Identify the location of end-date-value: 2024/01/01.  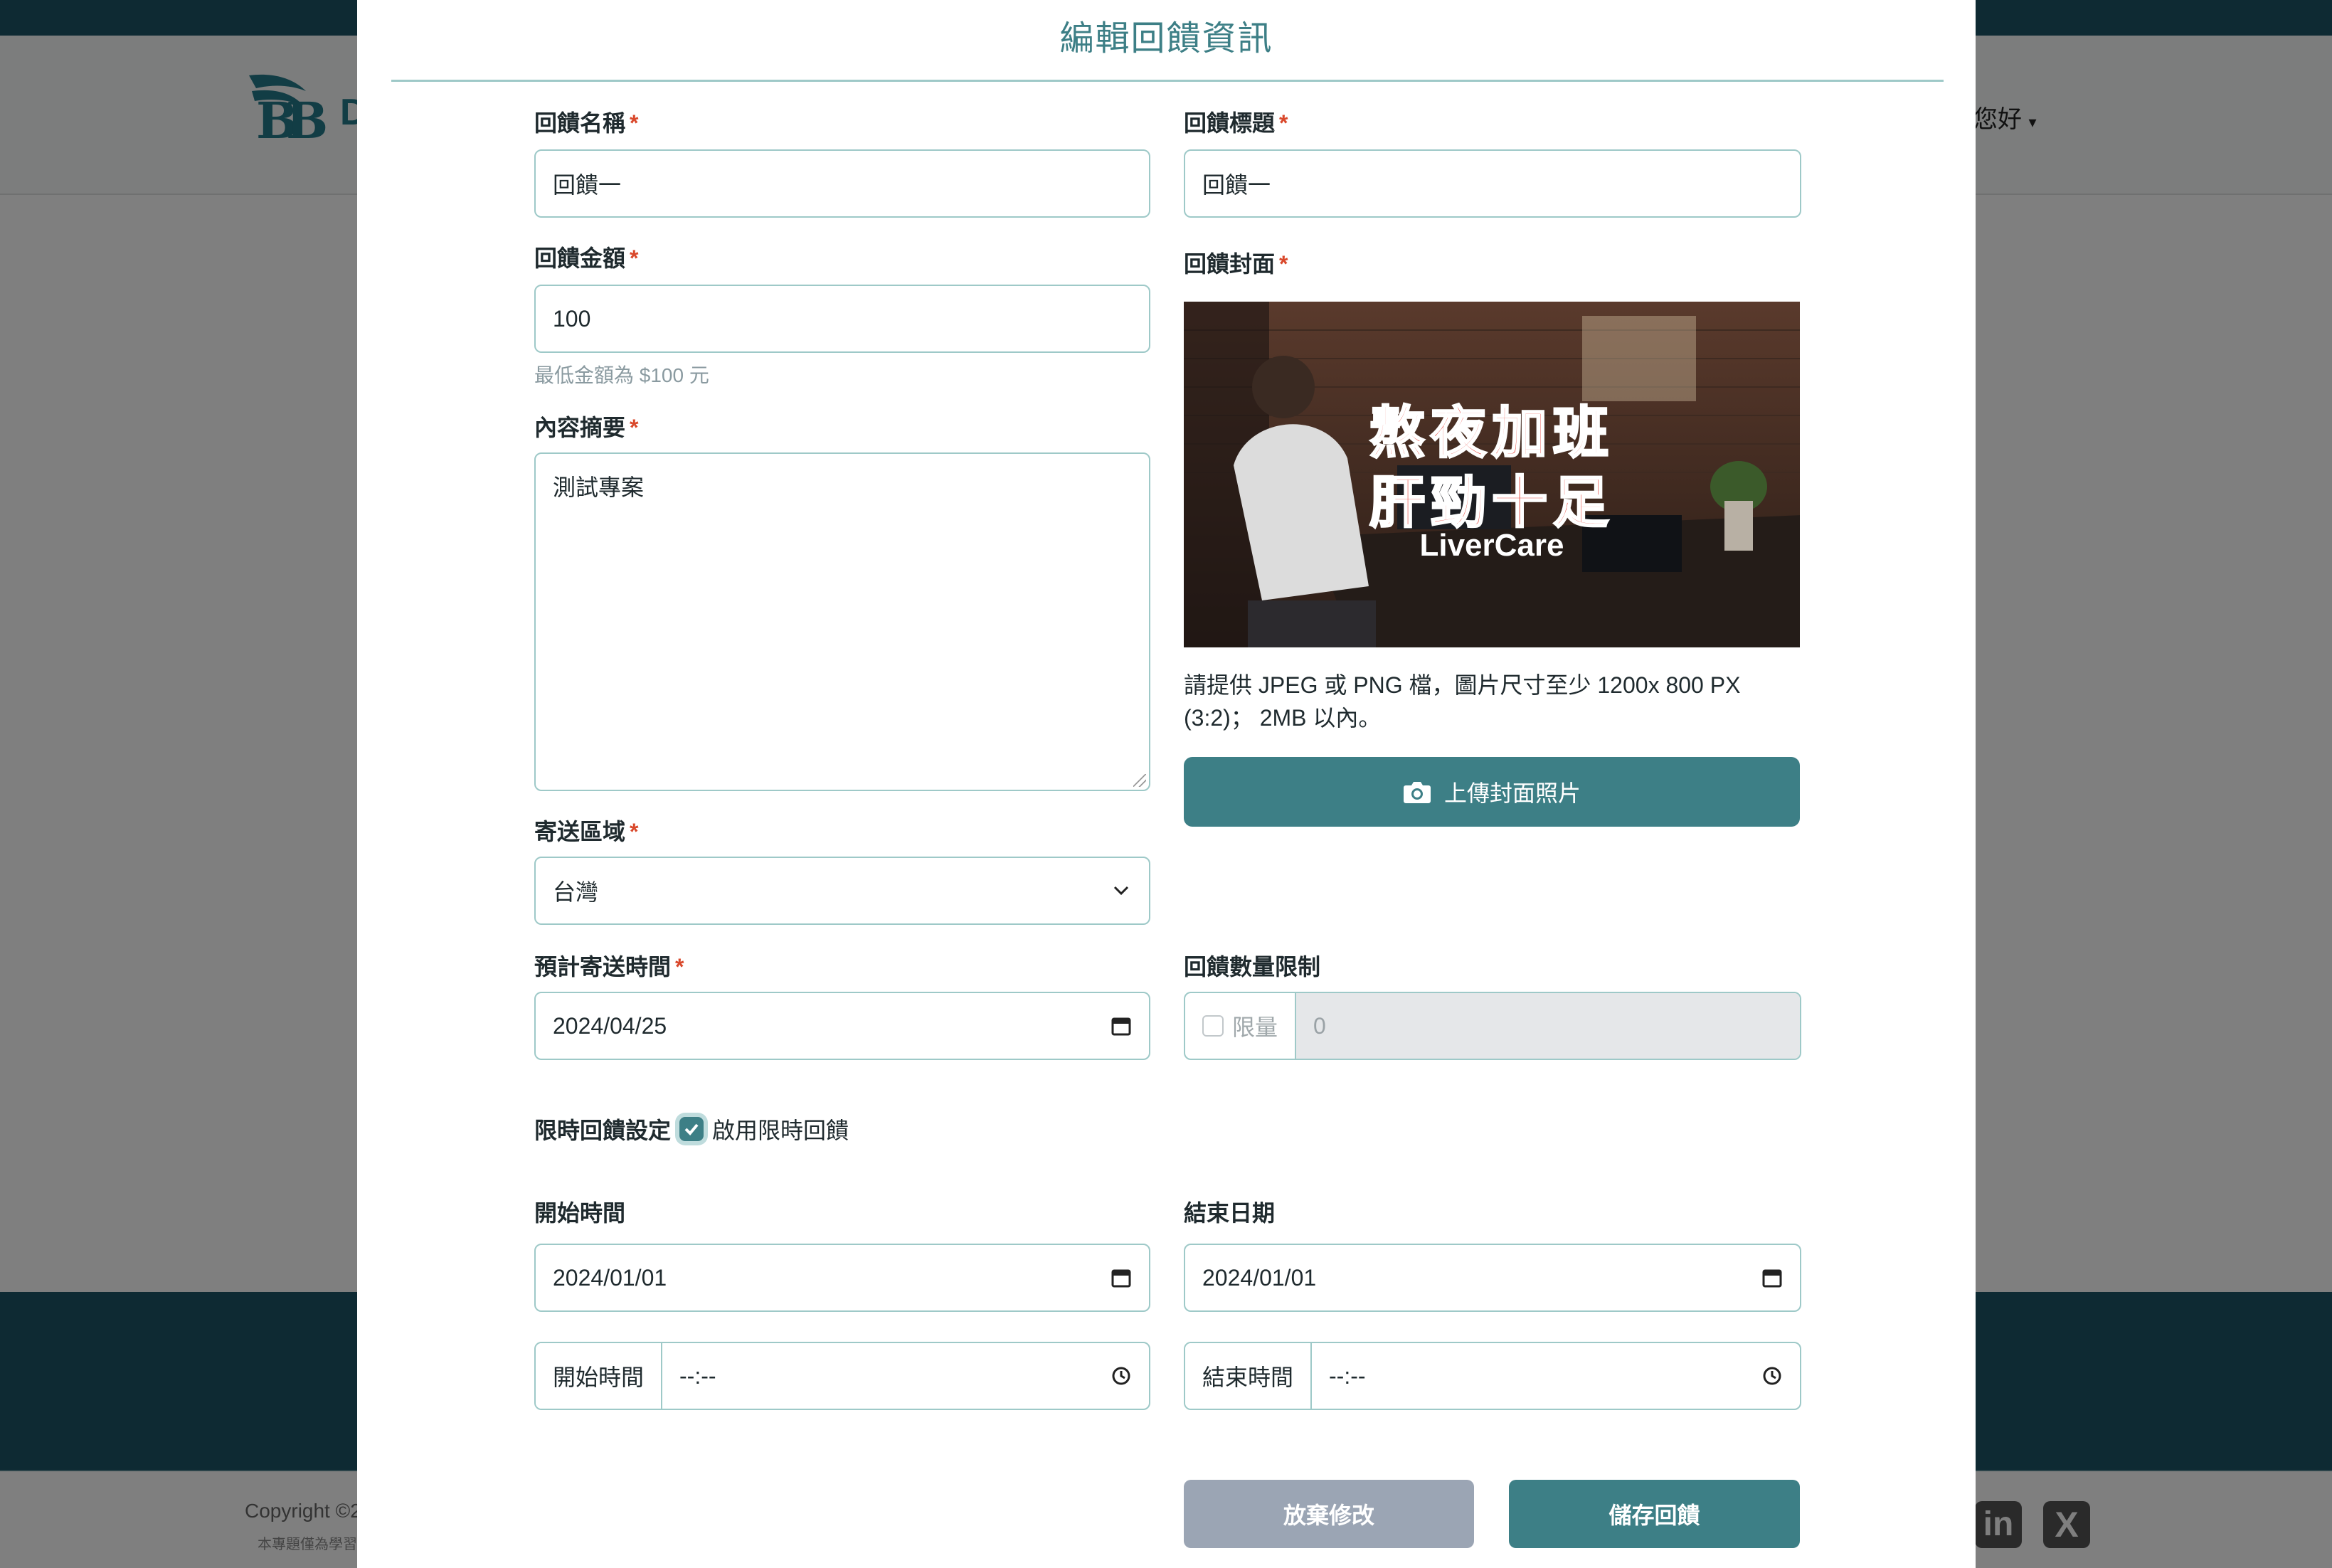
(1259, 1277).